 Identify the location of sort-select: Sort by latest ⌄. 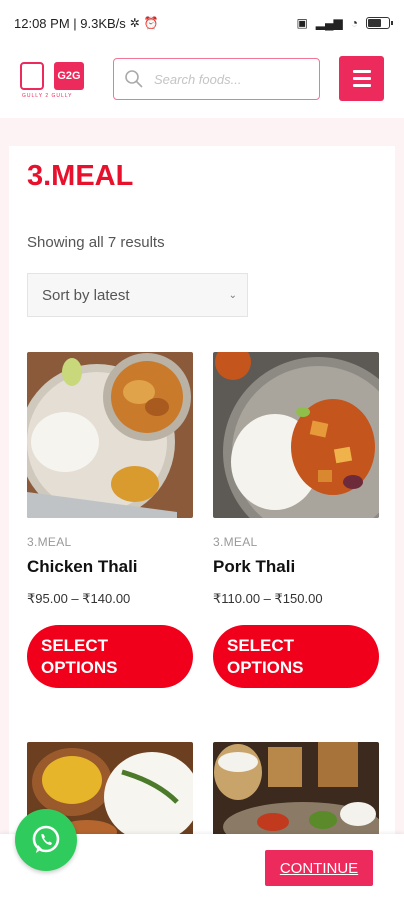
(137, 295).